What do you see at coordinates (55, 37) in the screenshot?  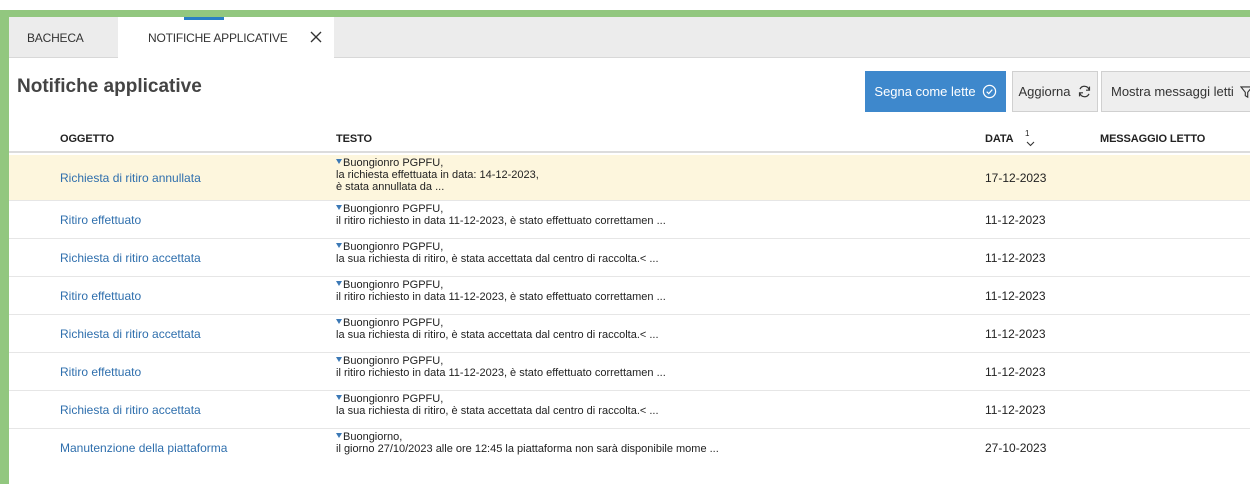 I see `tab-bacheca-label: BACHECA` at bounding box center [55, 37].